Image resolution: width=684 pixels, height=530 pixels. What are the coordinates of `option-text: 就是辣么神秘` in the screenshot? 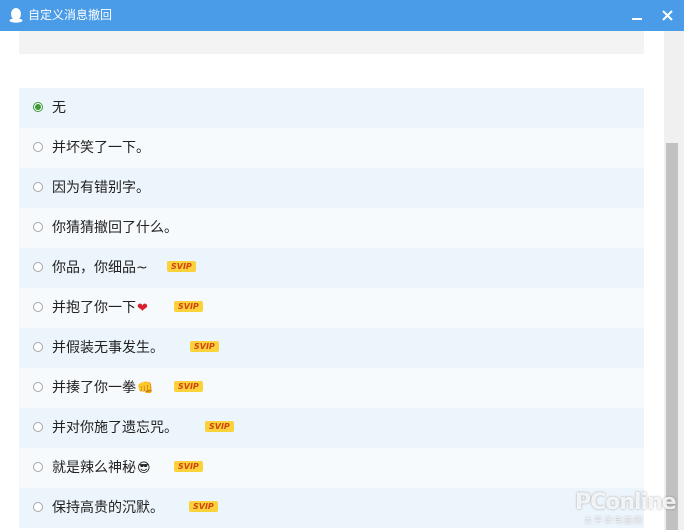 It's located at (94, 468).